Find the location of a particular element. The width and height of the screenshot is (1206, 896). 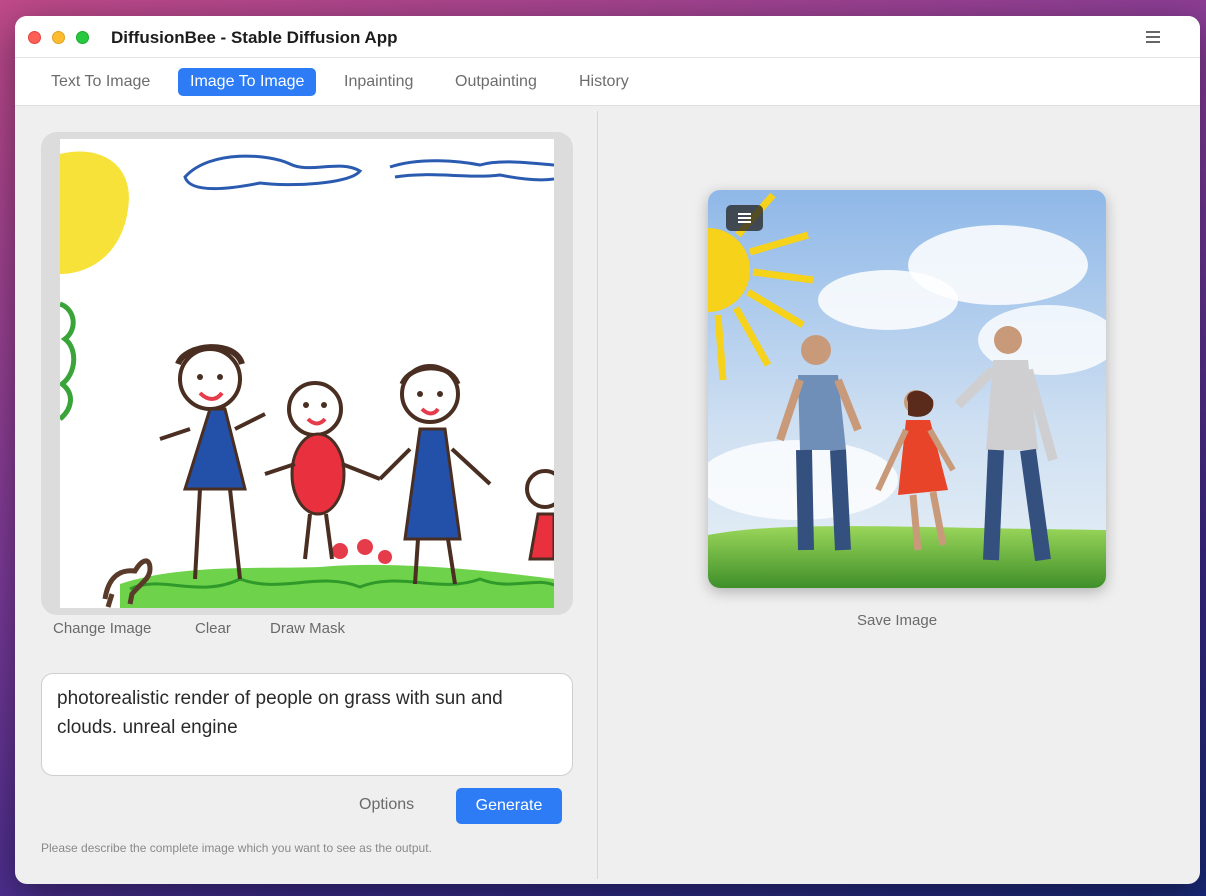

generated-photo-image is located at coordinates (907, 389).